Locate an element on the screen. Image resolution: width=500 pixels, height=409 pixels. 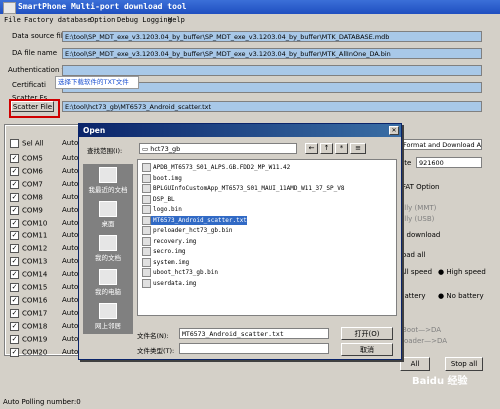
menu-debug-logging: Debug Logging is located at coordinates (144, 20).